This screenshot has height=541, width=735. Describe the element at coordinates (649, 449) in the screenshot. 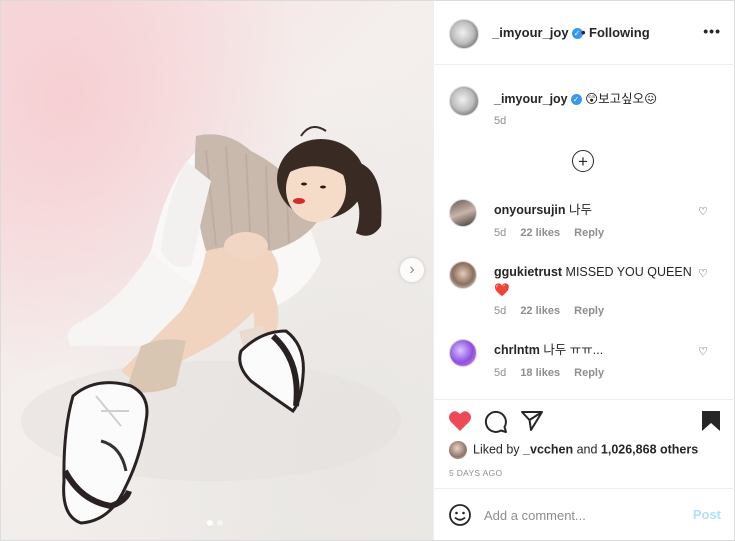

I see `likes-count: 1,026,868 others` at that location.